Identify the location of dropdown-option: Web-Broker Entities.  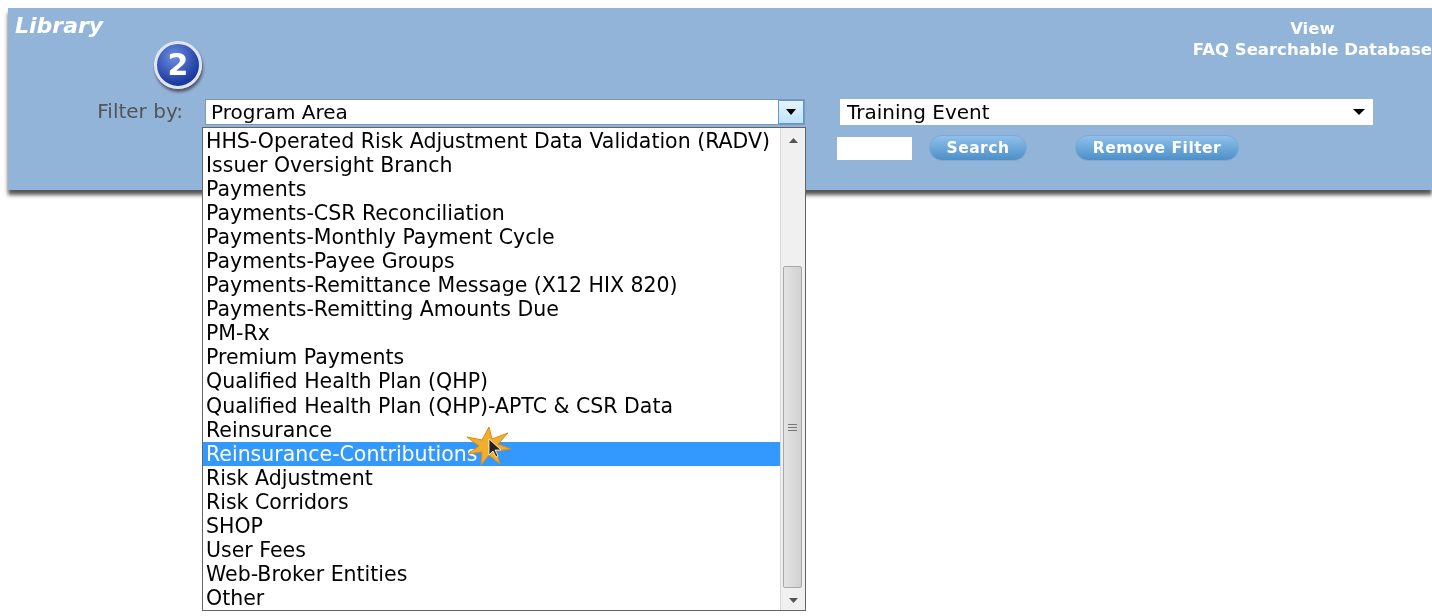
(491, 573).